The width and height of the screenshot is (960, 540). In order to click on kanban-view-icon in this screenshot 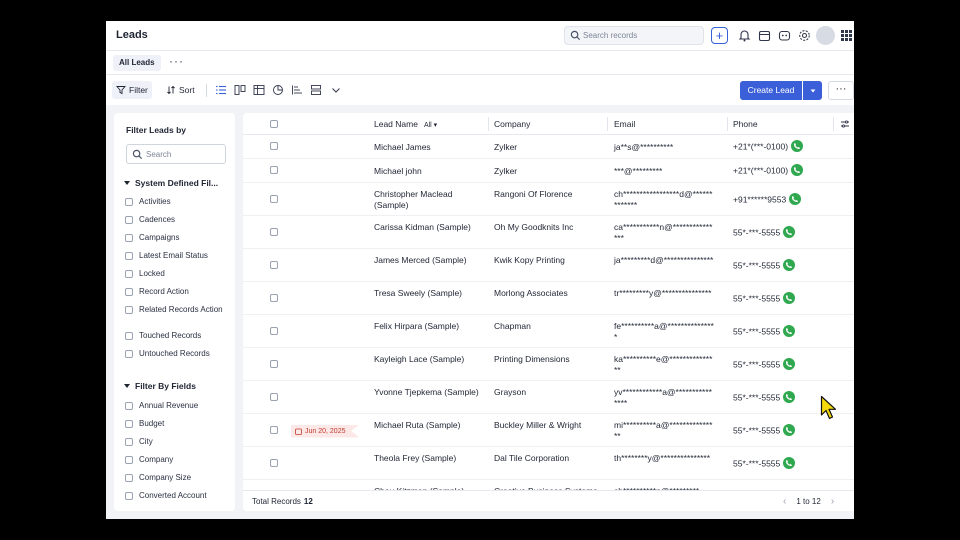, I will do `click(240, 90)`.